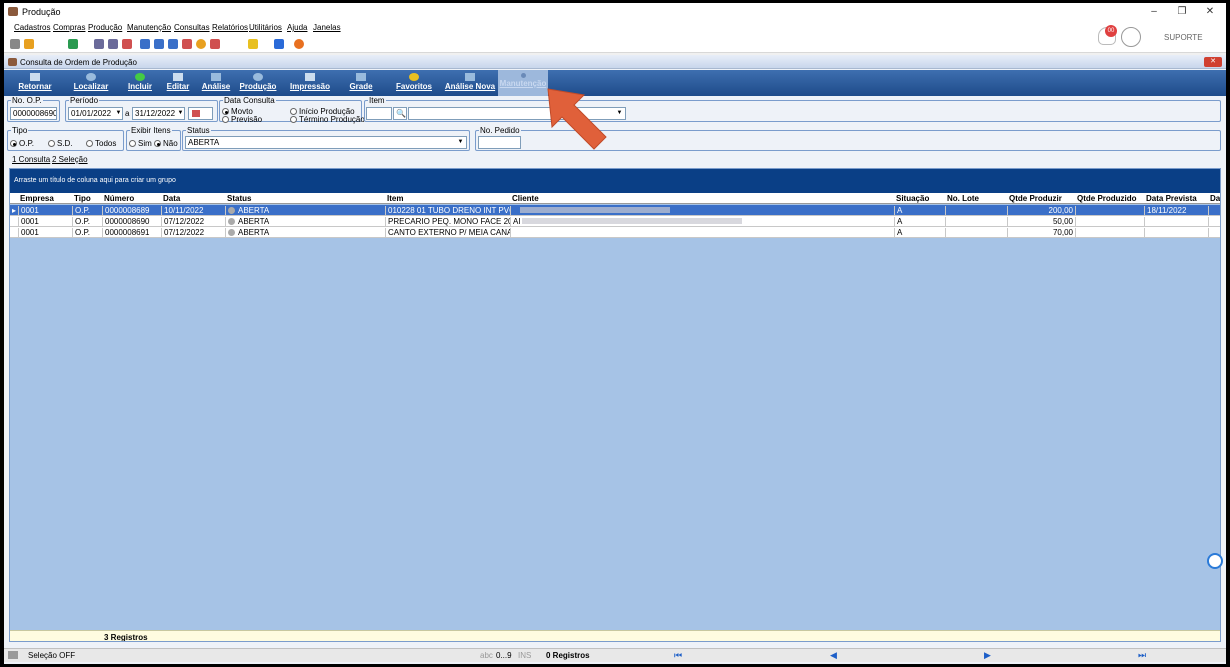 This screenshot has width=1230, height=667. I want to click on previous-record-icon: ◀, so click(833, 655).